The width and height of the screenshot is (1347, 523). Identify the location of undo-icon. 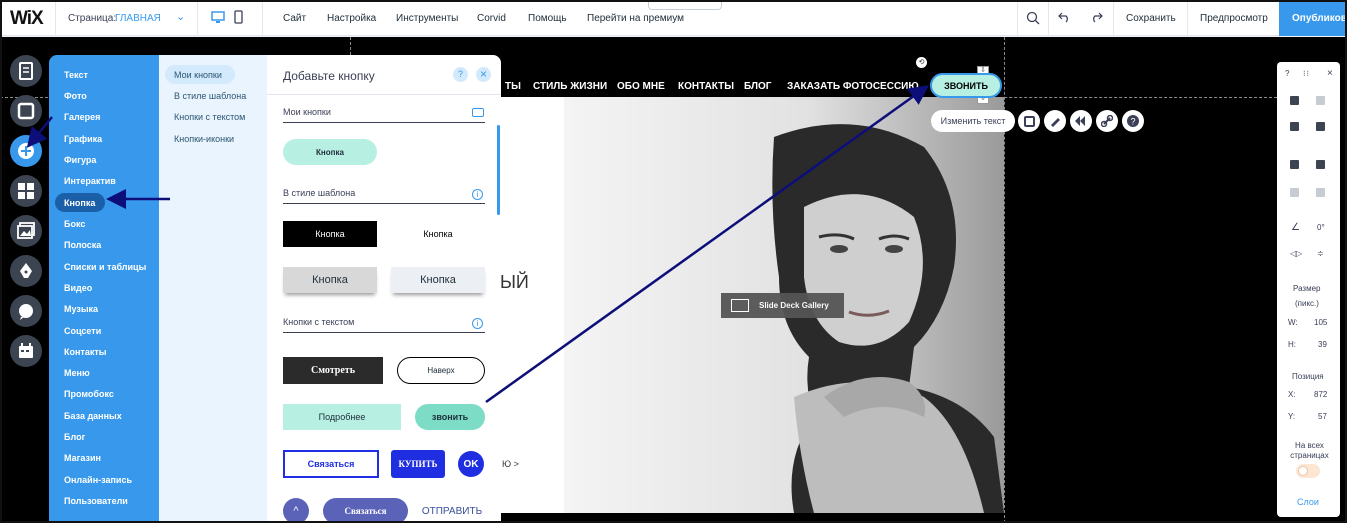
(1064, 17).